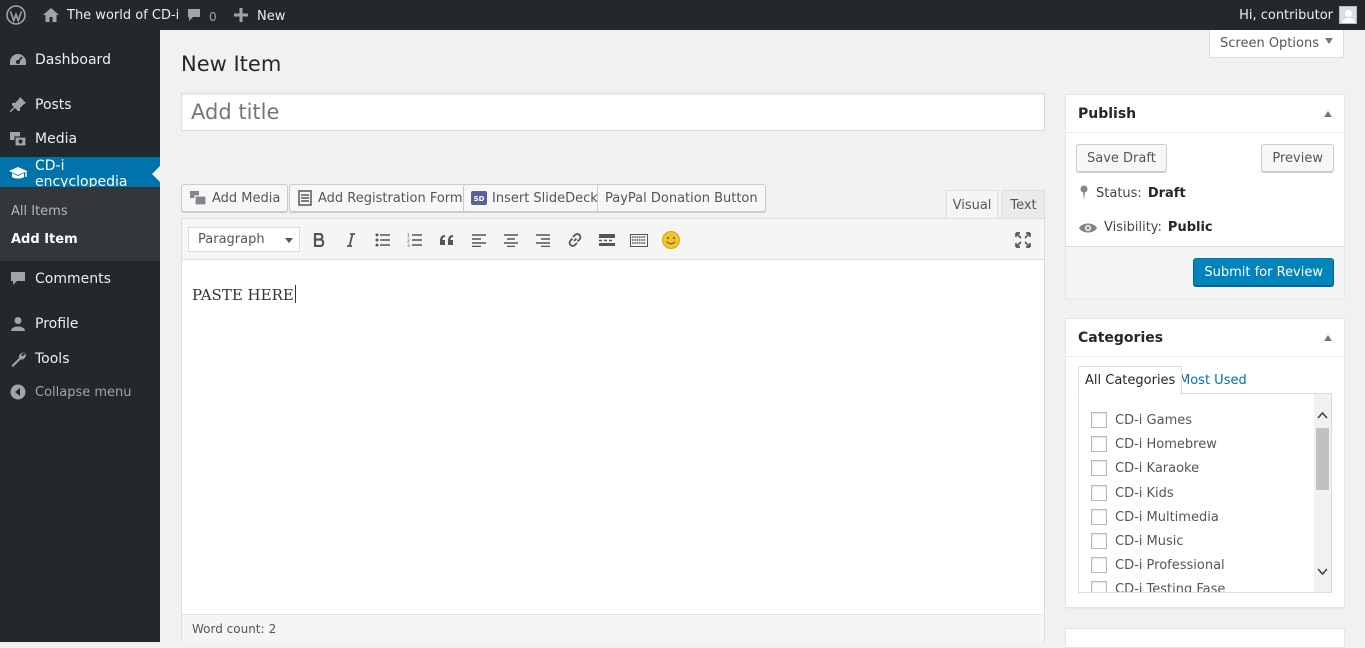 The width and height of the screenshot is (1365, 648). What do you see at coordinates (1158, 565) in the screenshot?
I see `category-item: CD-i Professional` at bounding box center [1158, 565].